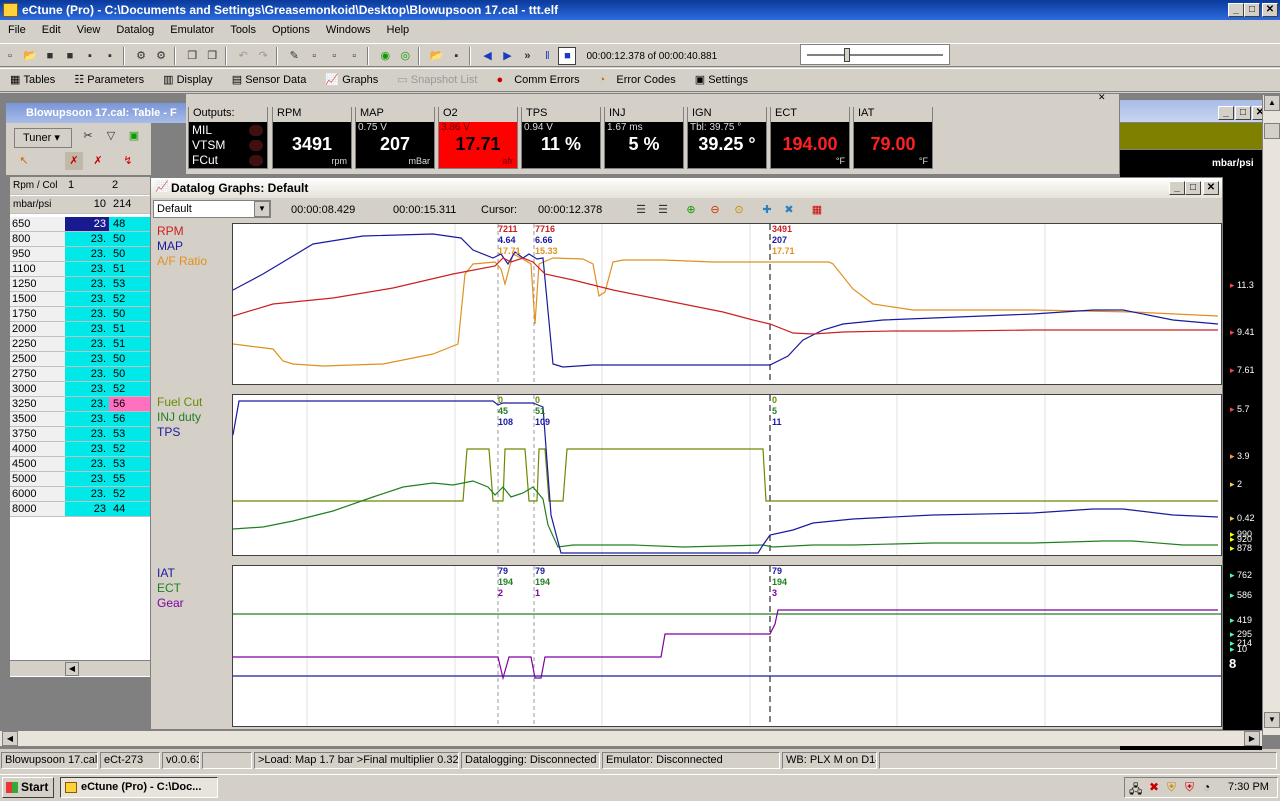  Describe the element at coordinates (110, 56) in the screenshot. I see `export-icon: ▪` at that location.